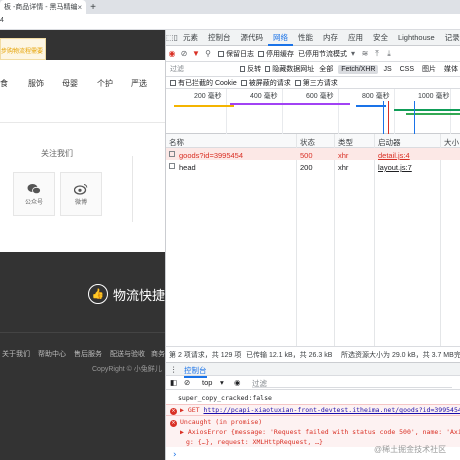 This screenshot has height=460, width=460. I want to click on request-type: xhr, so click(343, 155).